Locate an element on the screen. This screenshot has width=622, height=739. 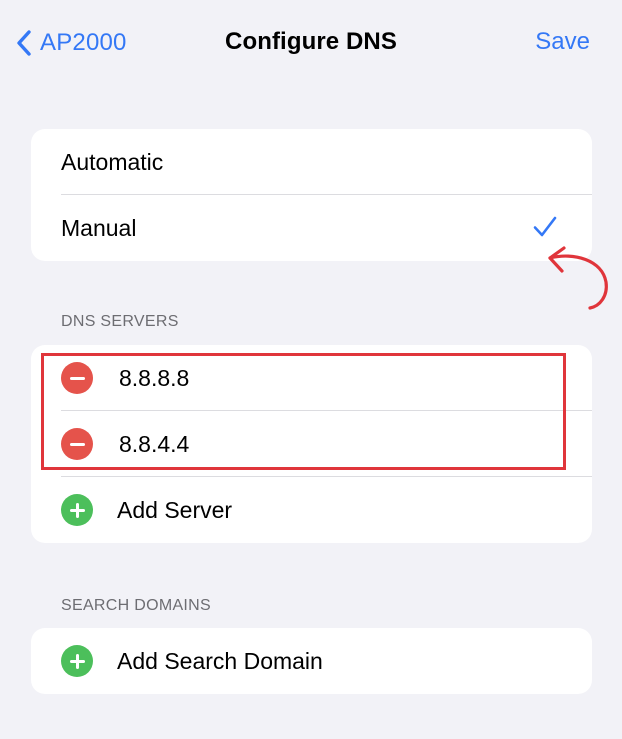
server-row: 8.8.4.4 is located at coordinates (311, 444).